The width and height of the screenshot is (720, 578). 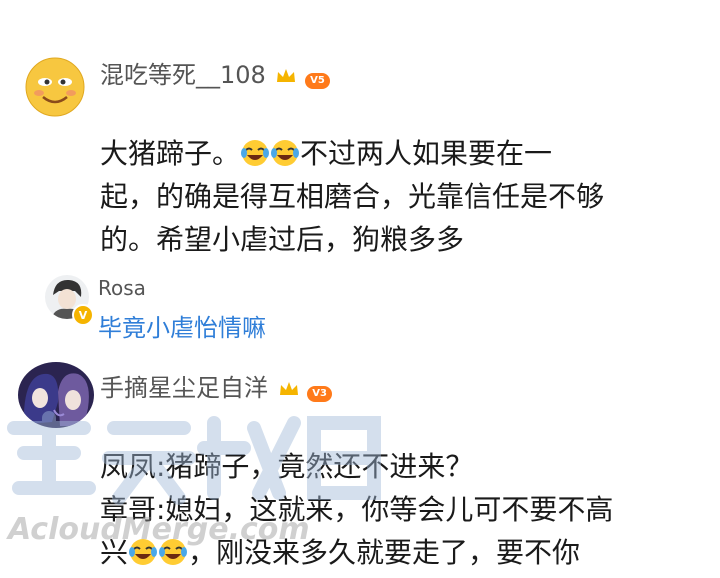 What do you see at coordinates (282, 239) in the screenshot?
I see `comment-text-line: 的。希望小虐过后，狗粮多多` at bounding box center [282, 239].